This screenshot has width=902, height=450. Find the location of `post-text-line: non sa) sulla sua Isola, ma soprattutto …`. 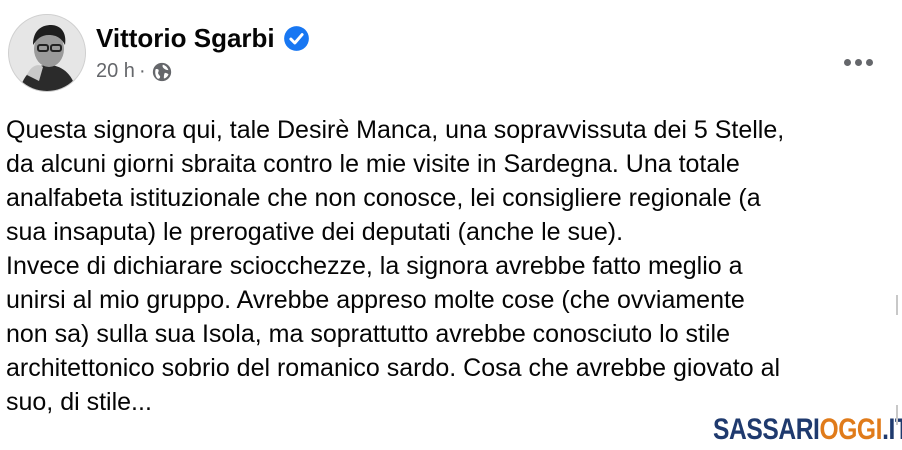

post-text-line: non sa) sulla sua Isola, ma soprattutto … is located at coordinates (368, 334).